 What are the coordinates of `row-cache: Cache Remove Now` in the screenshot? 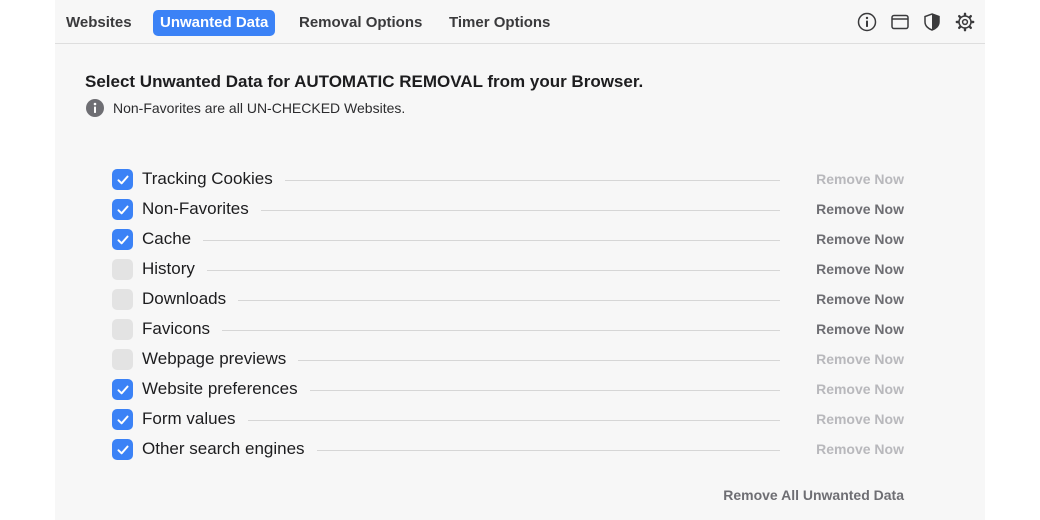 It's located at (508, 240).